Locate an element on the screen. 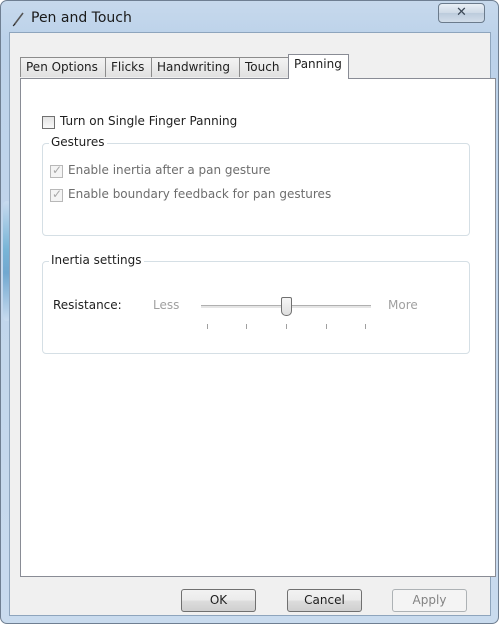 This screenshot has height=624, width=499. resistance-slider-thumb is located at coordinates (286, 306).